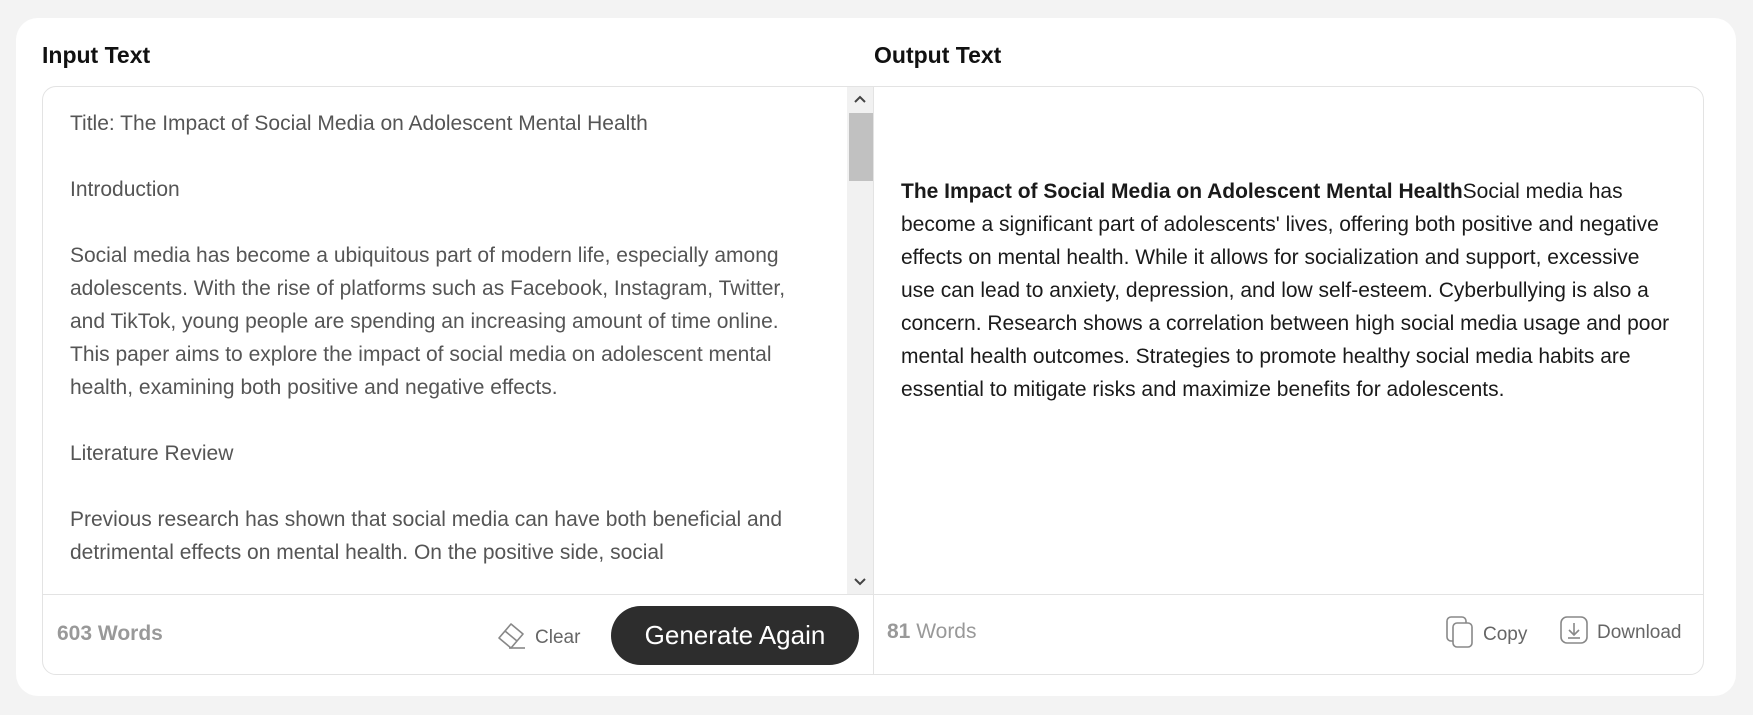 This screenshot has width=1753, height=715. I want to click on input-paragraph: Introduction, so click(125, 189).